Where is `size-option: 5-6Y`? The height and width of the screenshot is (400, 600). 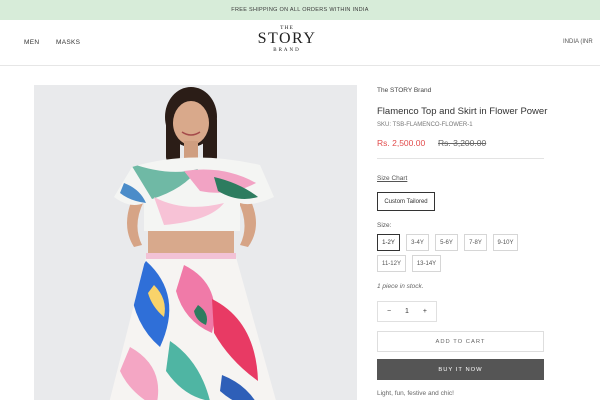 size-option: 5-6Y is located at coordinates (446, 242).